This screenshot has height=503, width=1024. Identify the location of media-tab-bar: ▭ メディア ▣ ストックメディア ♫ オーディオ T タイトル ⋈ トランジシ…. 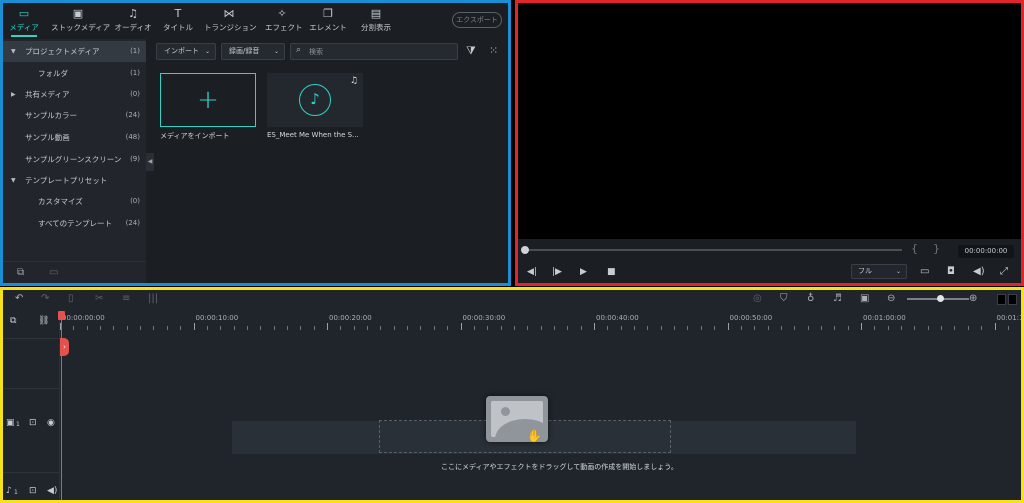
(255, 21).